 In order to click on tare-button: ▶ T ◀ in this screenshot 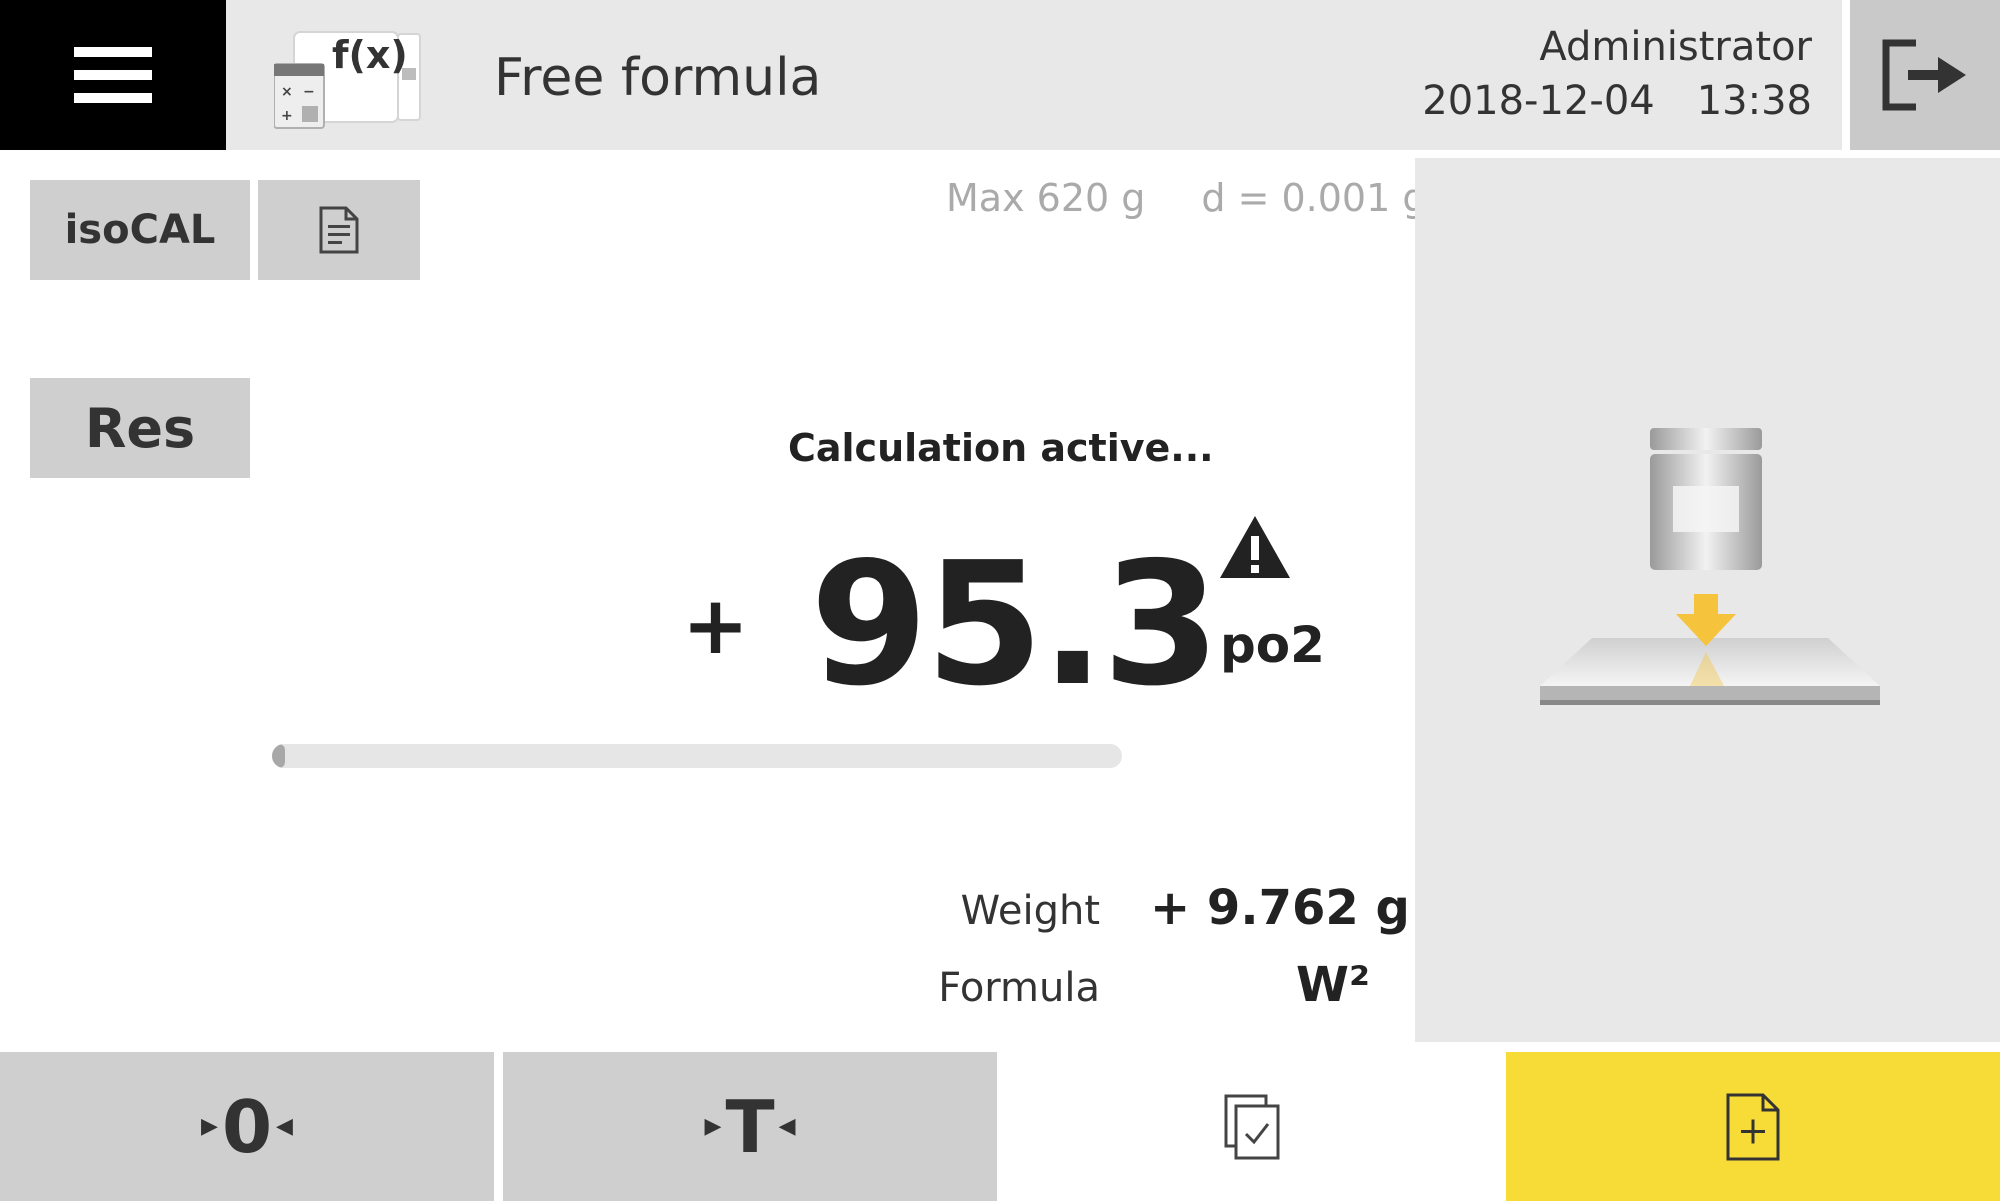, I will do `click(750, 1126)`.